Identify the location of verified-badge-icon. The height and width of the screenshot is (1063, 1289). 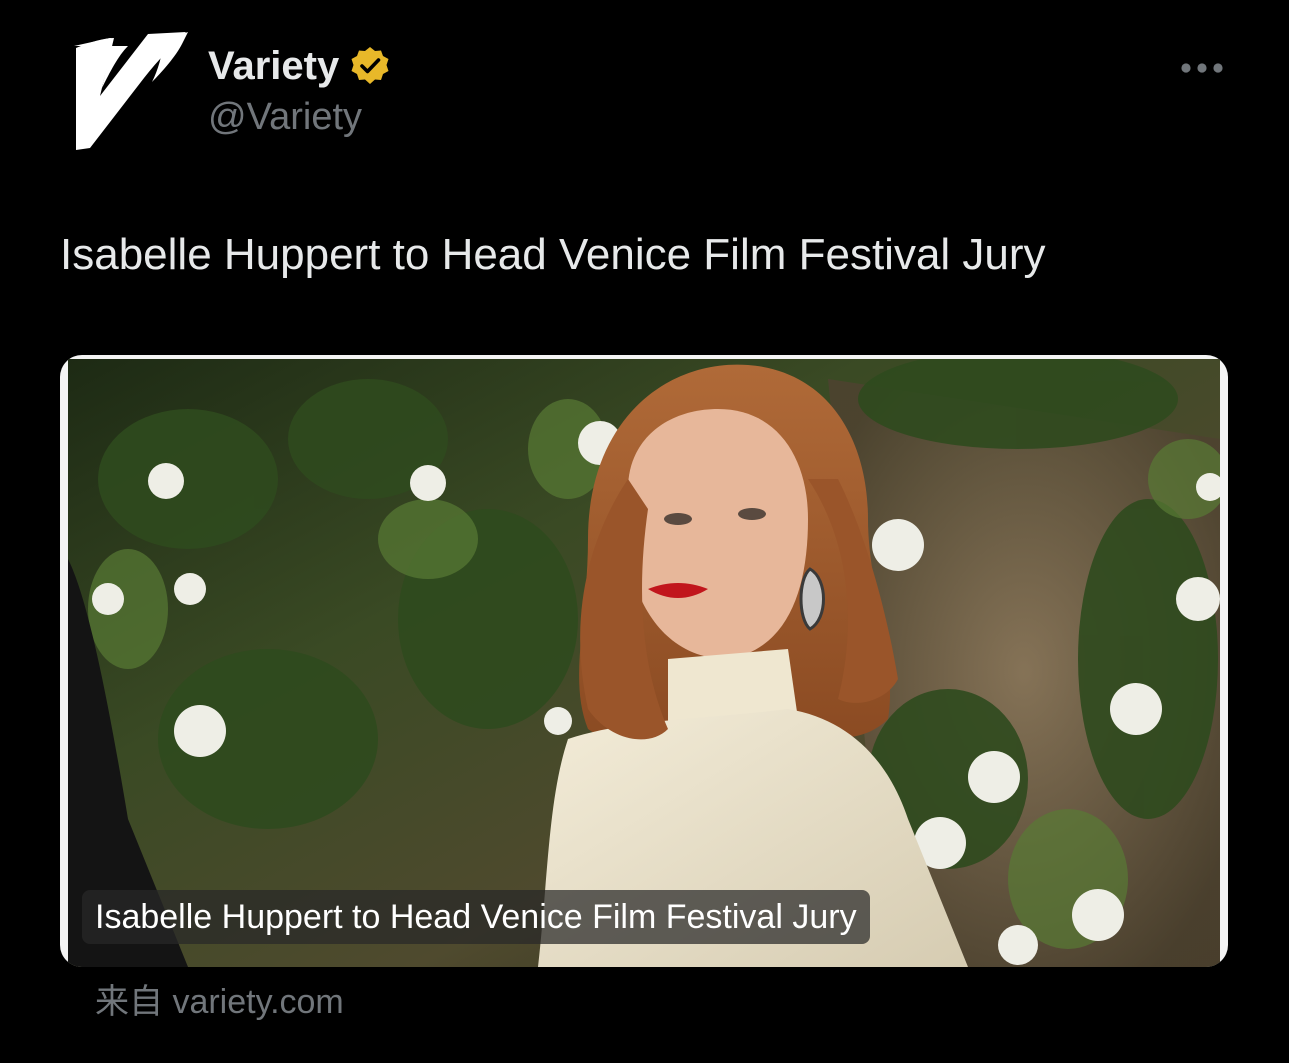
(370, 66).